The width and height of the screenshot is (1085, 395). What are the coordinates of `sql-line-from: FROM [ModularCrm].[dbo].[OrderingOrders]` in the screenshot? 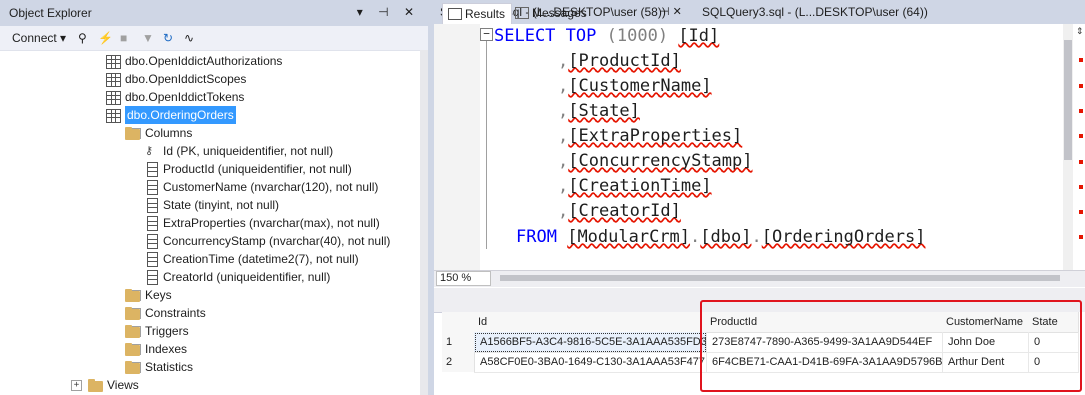 It's located at (721, 237).